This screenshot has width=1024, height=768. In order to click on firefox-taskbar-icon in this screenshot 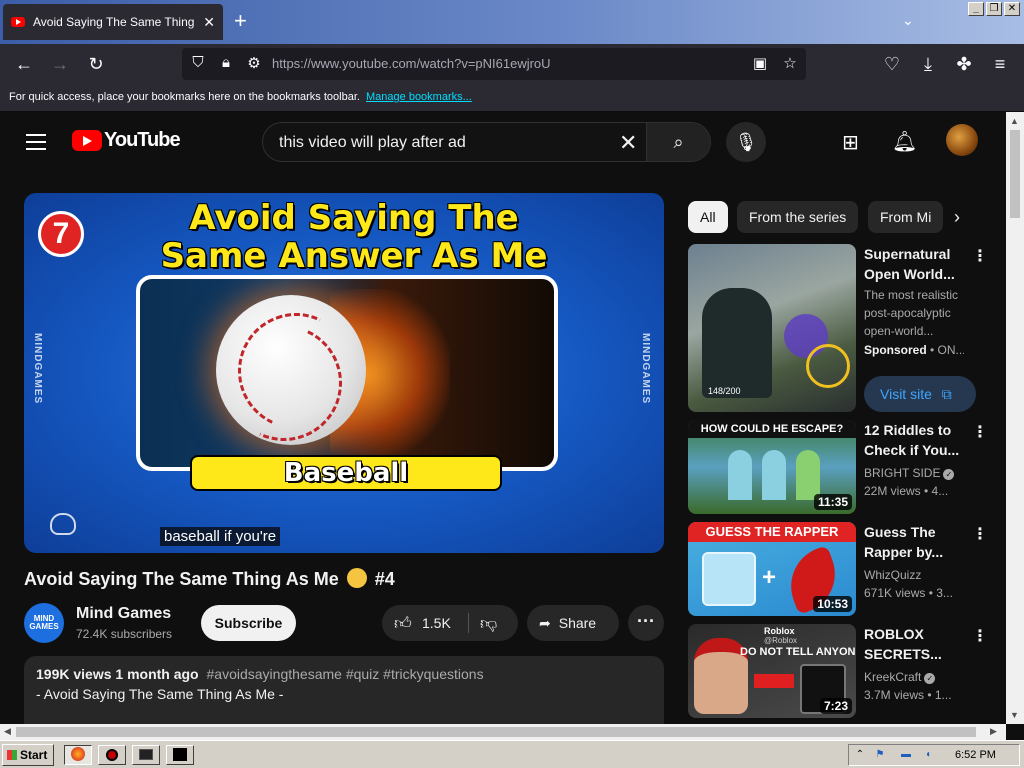, I will do `click(78, 755)`.